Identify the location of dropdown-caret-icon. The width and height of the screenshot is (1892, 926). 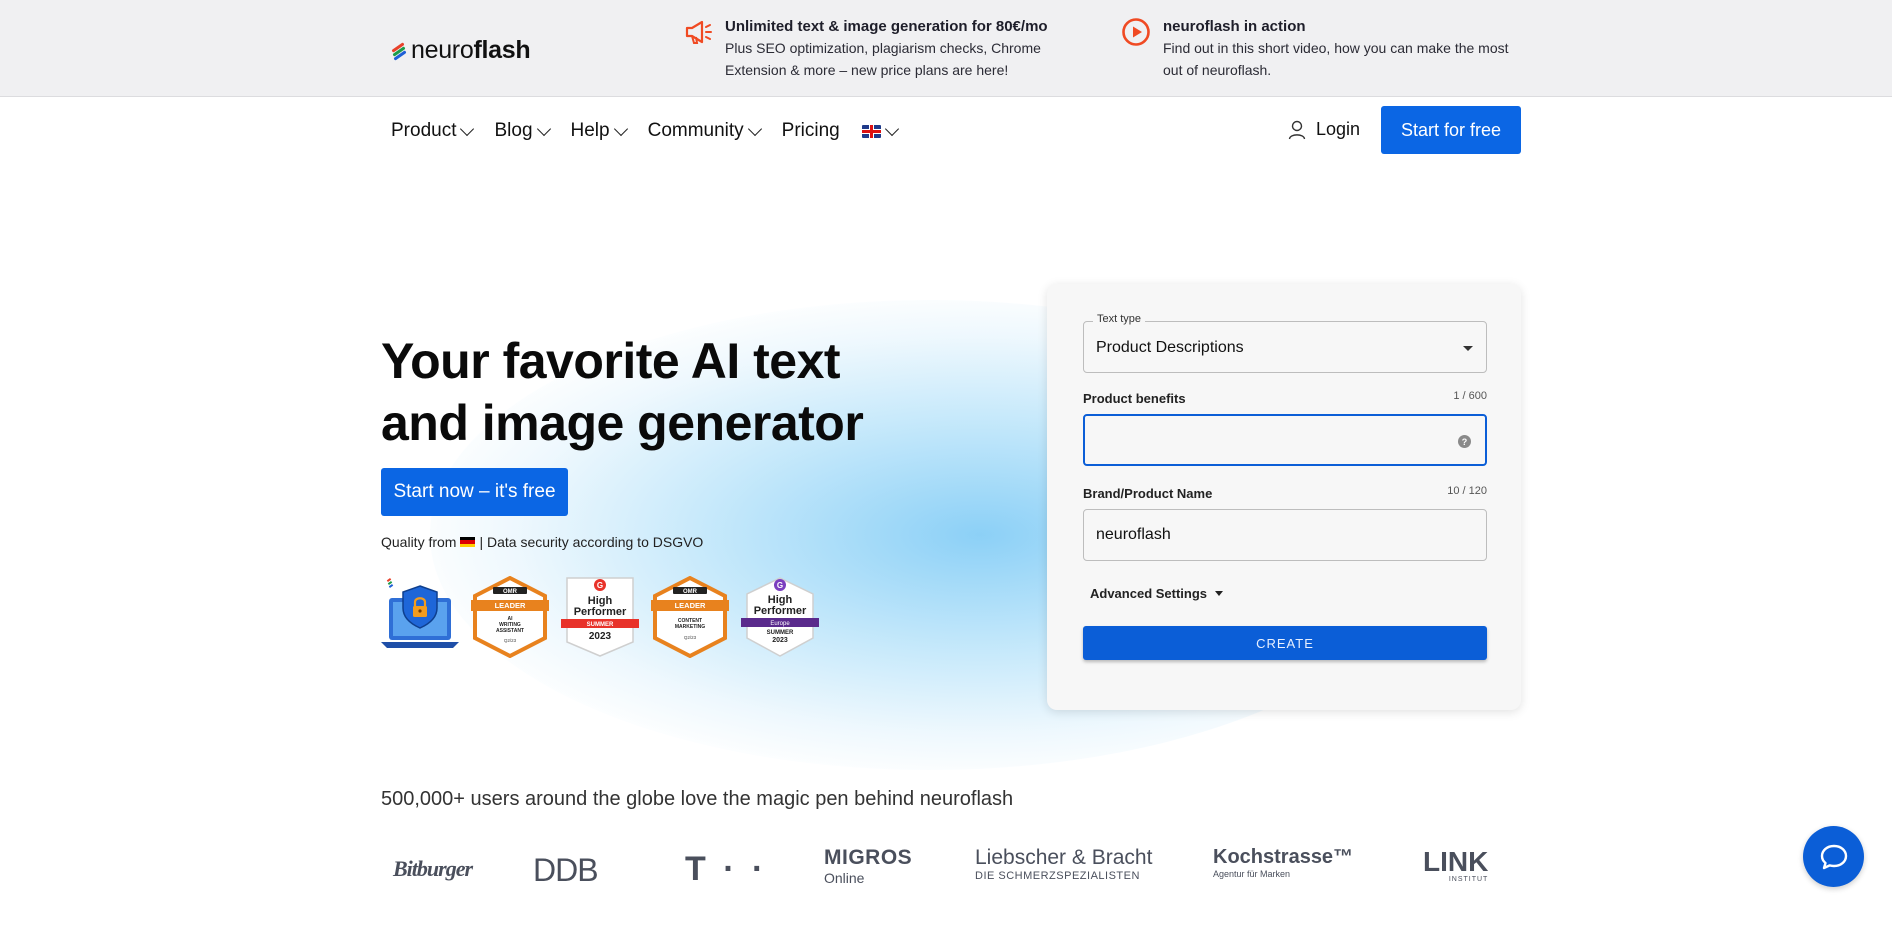
(1468, 348).